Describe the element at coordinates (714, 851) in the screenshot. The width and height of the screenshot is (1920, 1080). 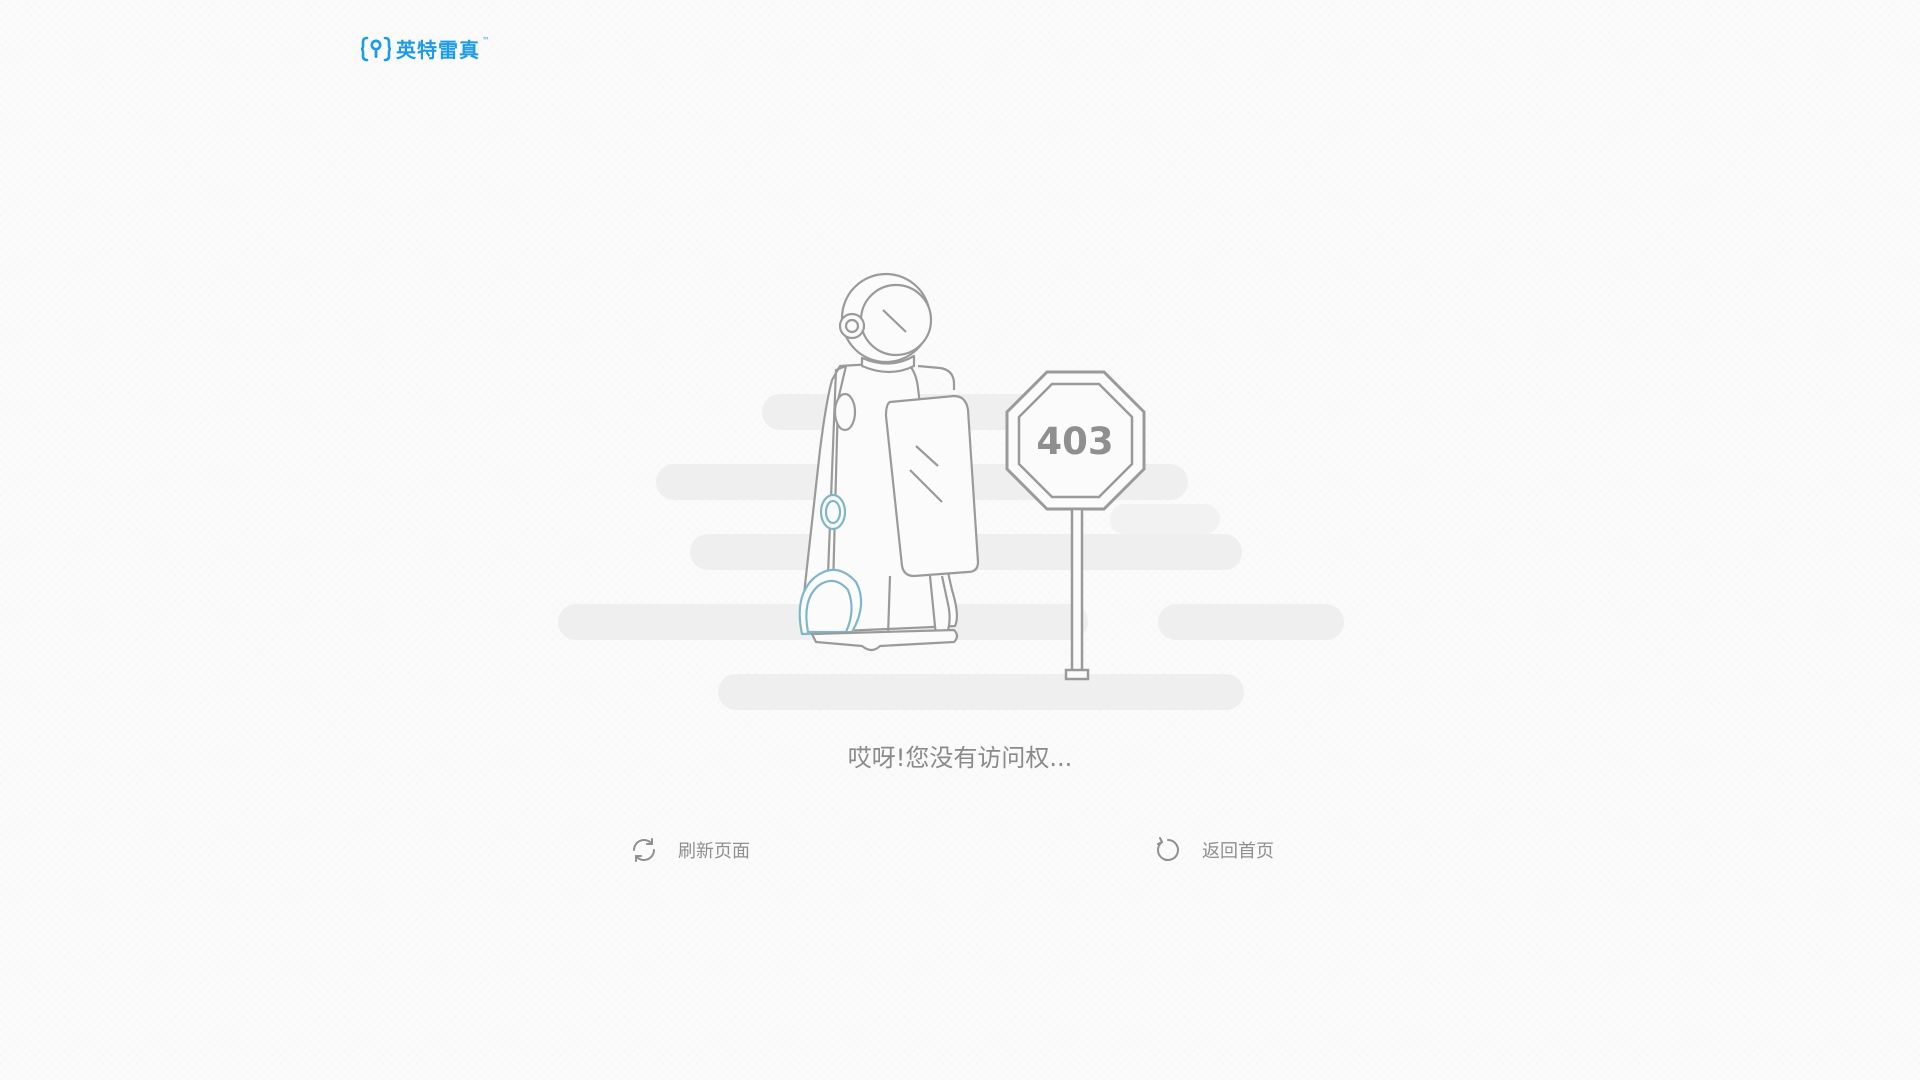
I see `refresh-page-label: 刷新页面` at that location.